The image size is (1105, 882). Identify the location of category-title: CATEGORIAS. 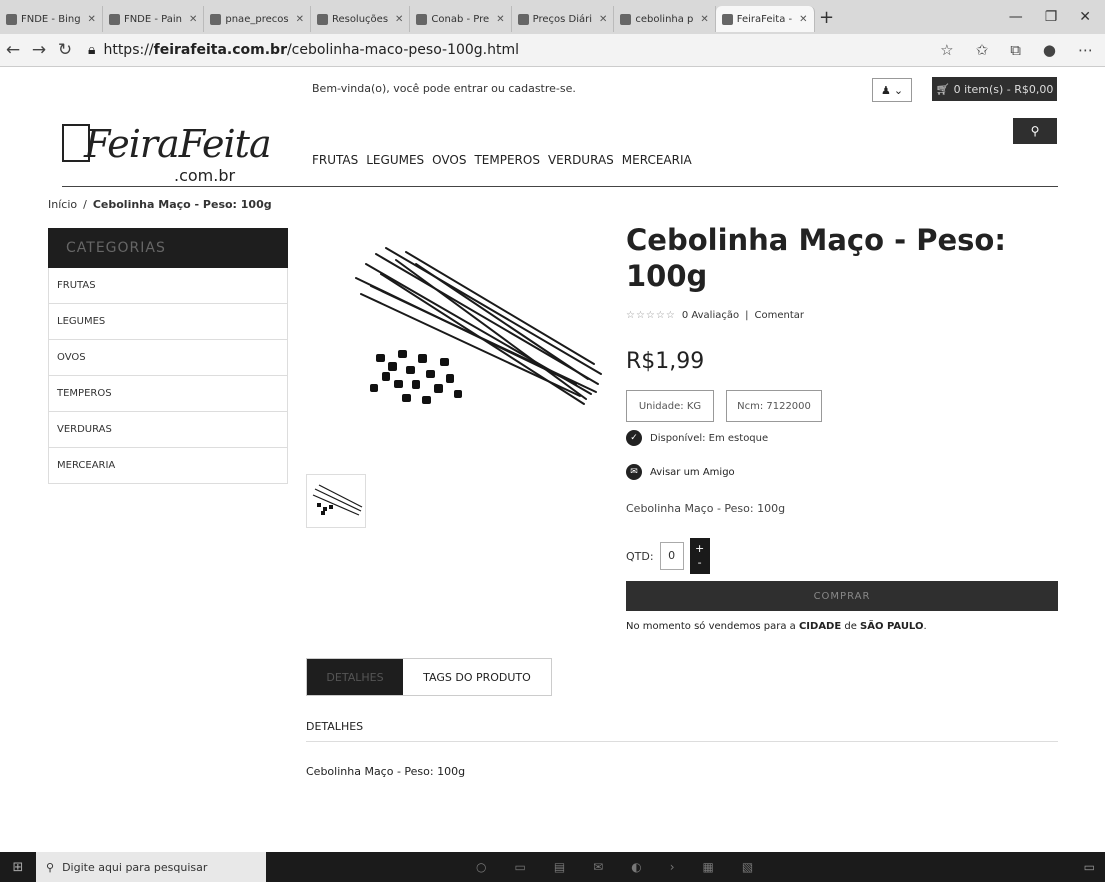
(168, 248).